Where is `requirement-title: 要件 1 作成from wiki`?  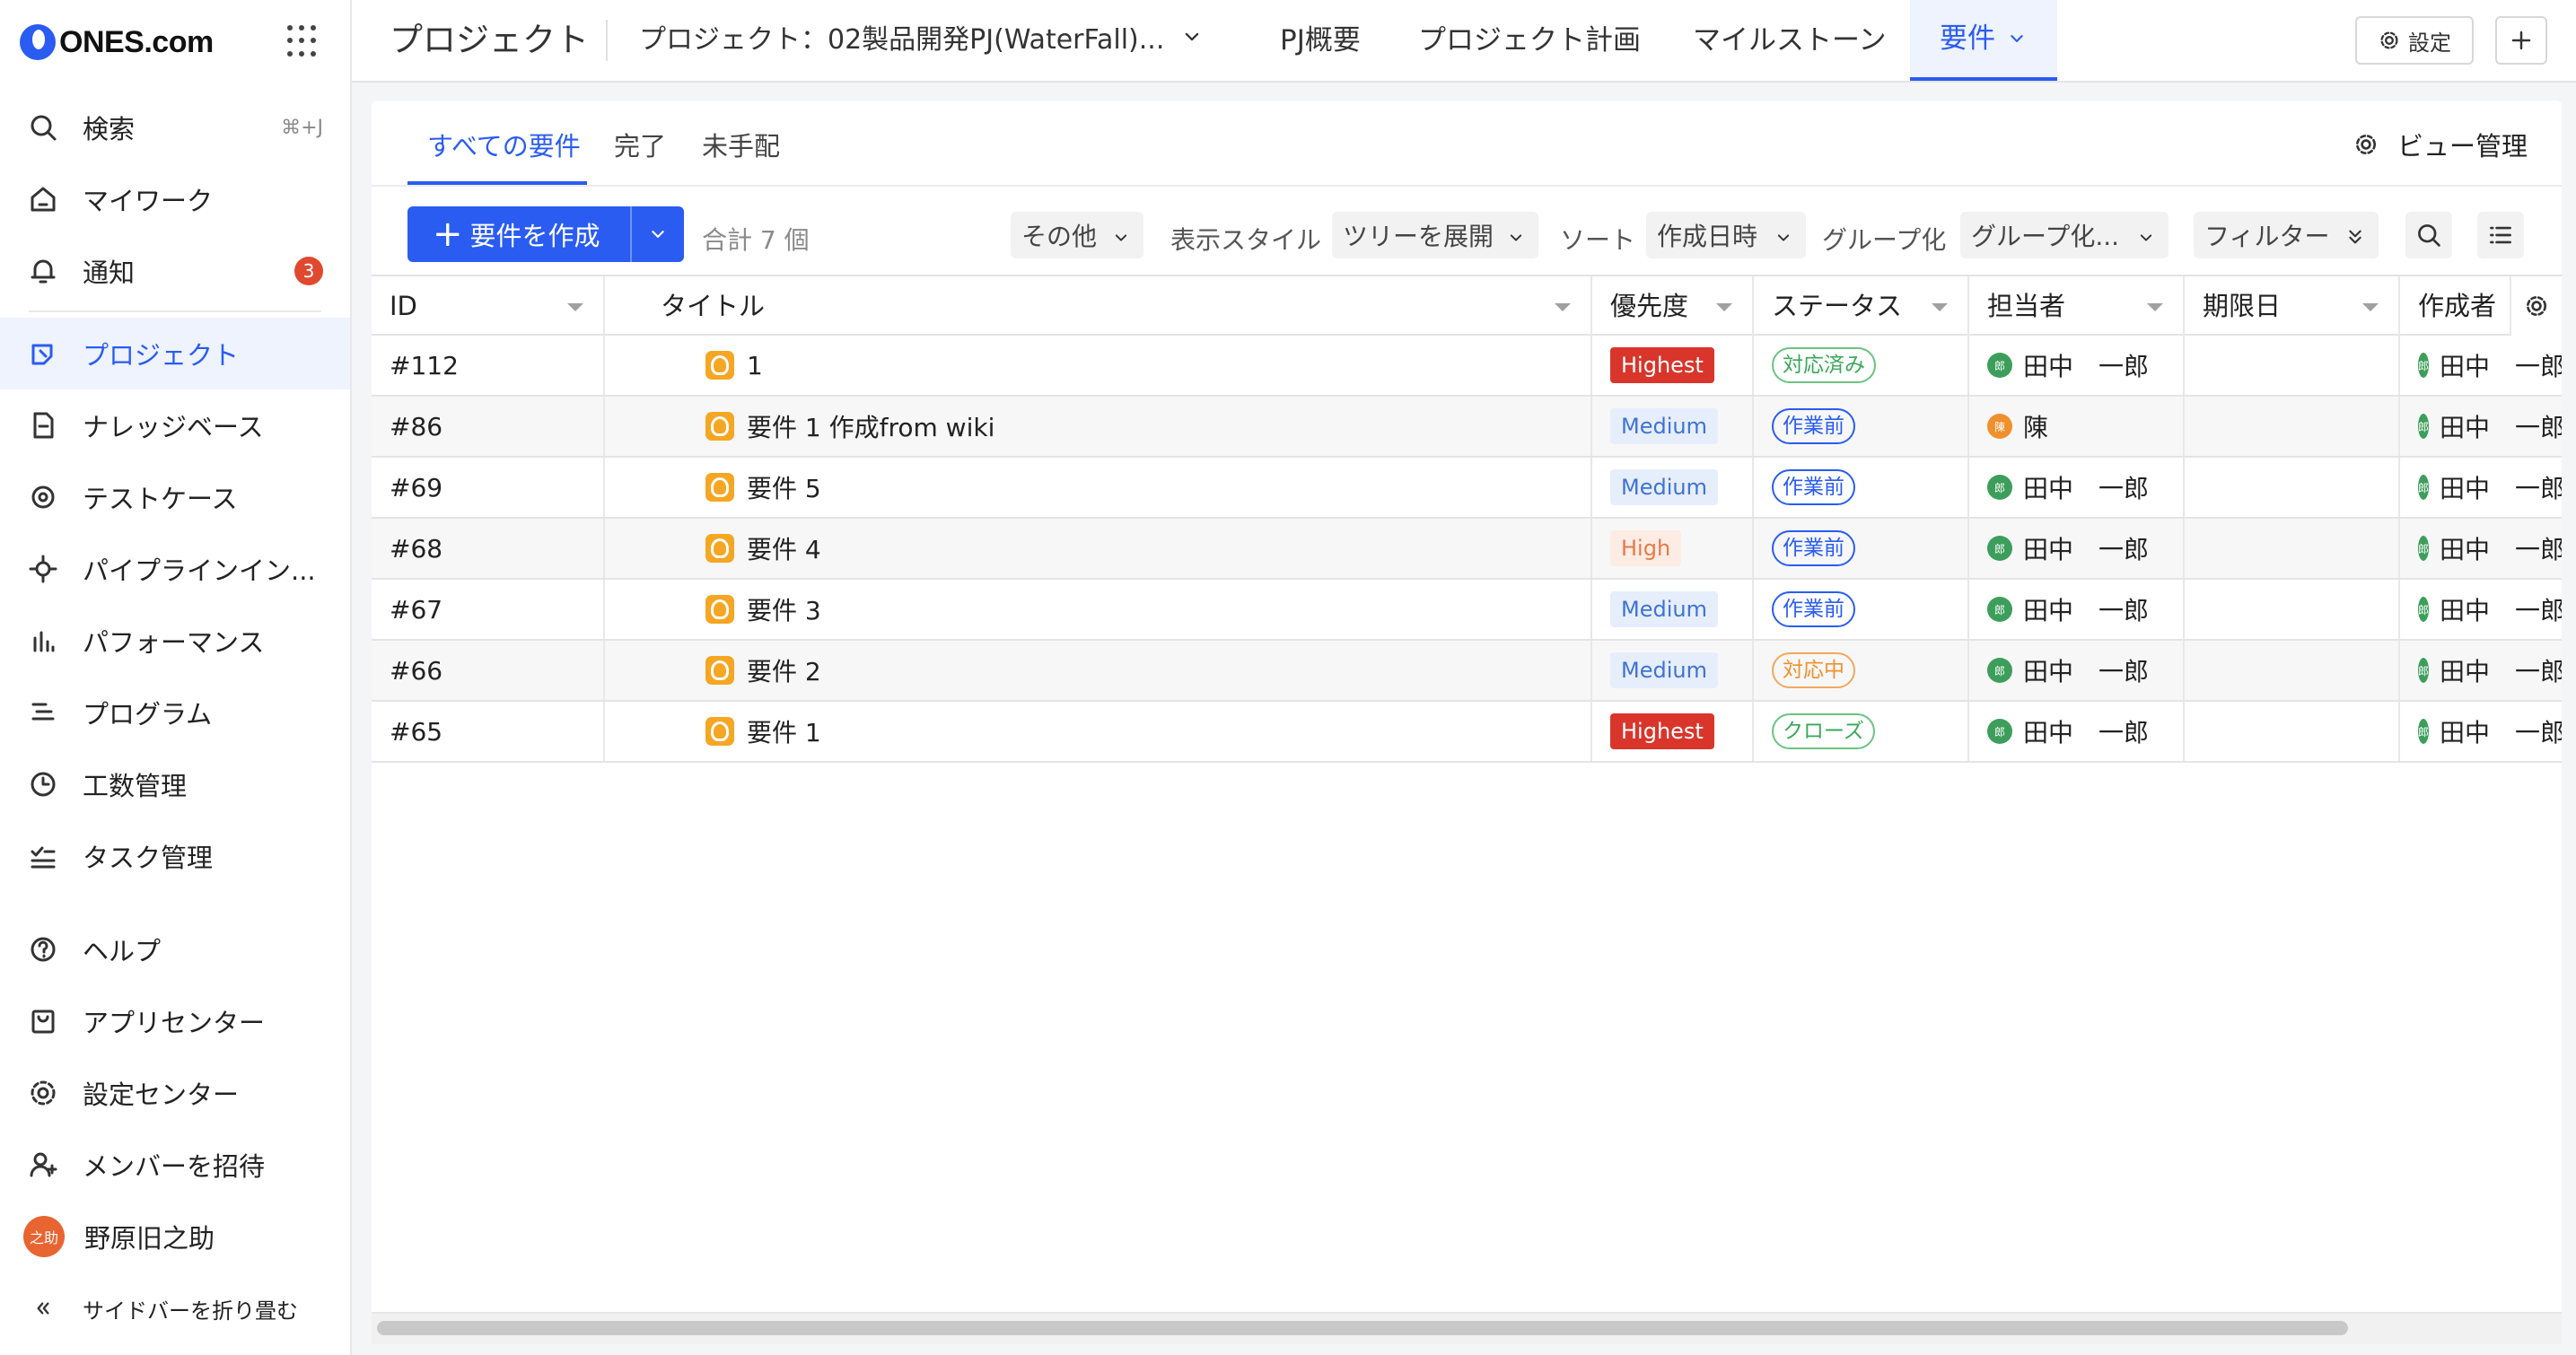 requirement-title: 要件 1 作成from wiki is located at coordinates (870, 426).